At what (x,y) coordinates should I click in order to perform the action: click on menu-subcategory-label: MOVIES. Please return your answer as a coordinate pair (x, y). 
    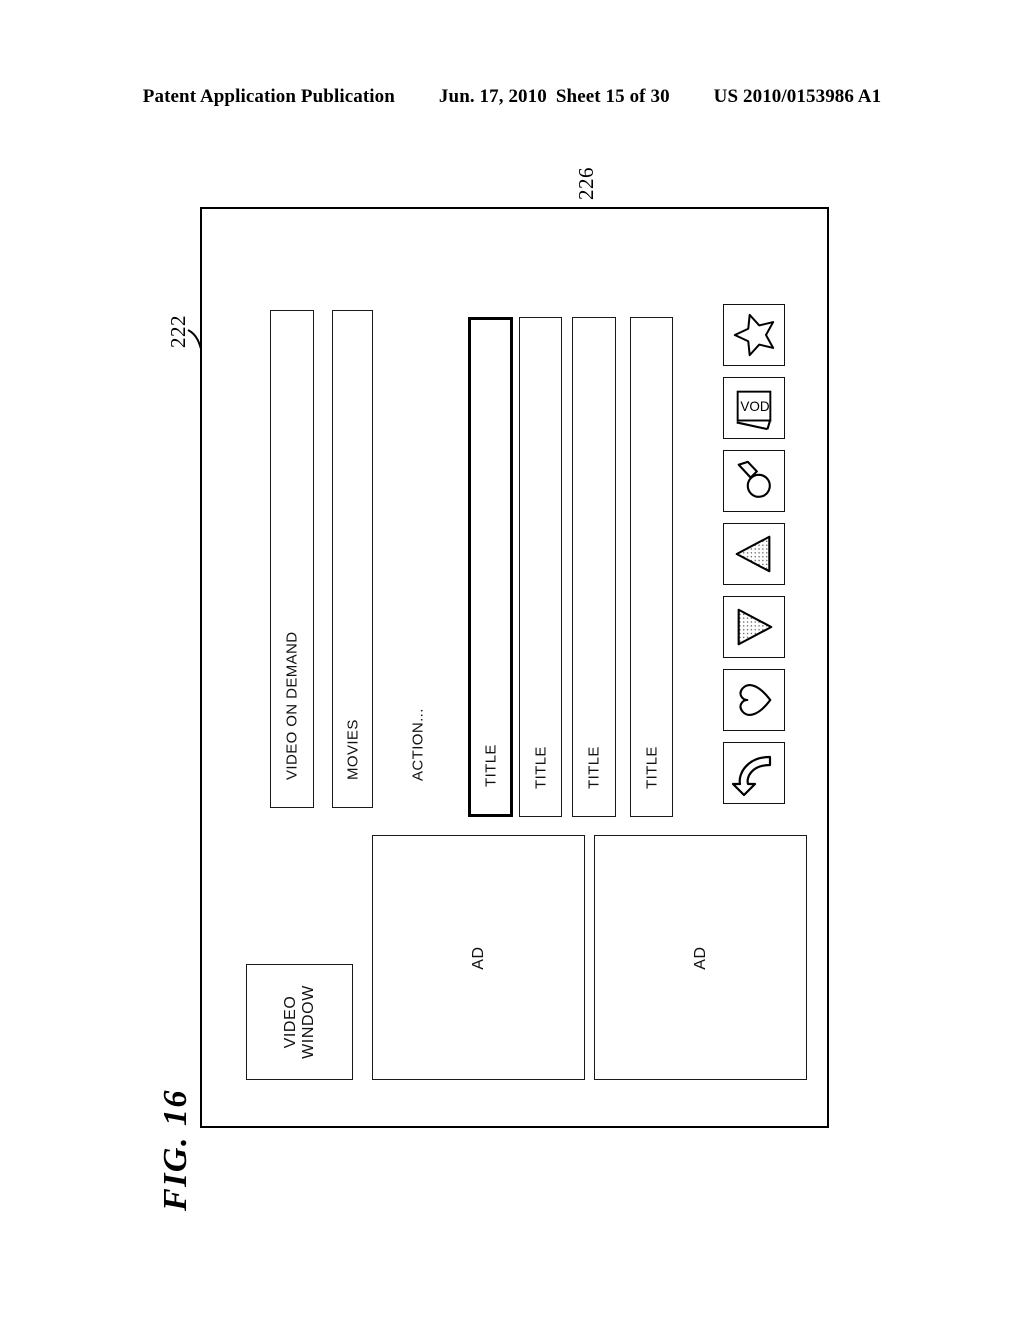
    Looking at the image, I should click on (352, 749).